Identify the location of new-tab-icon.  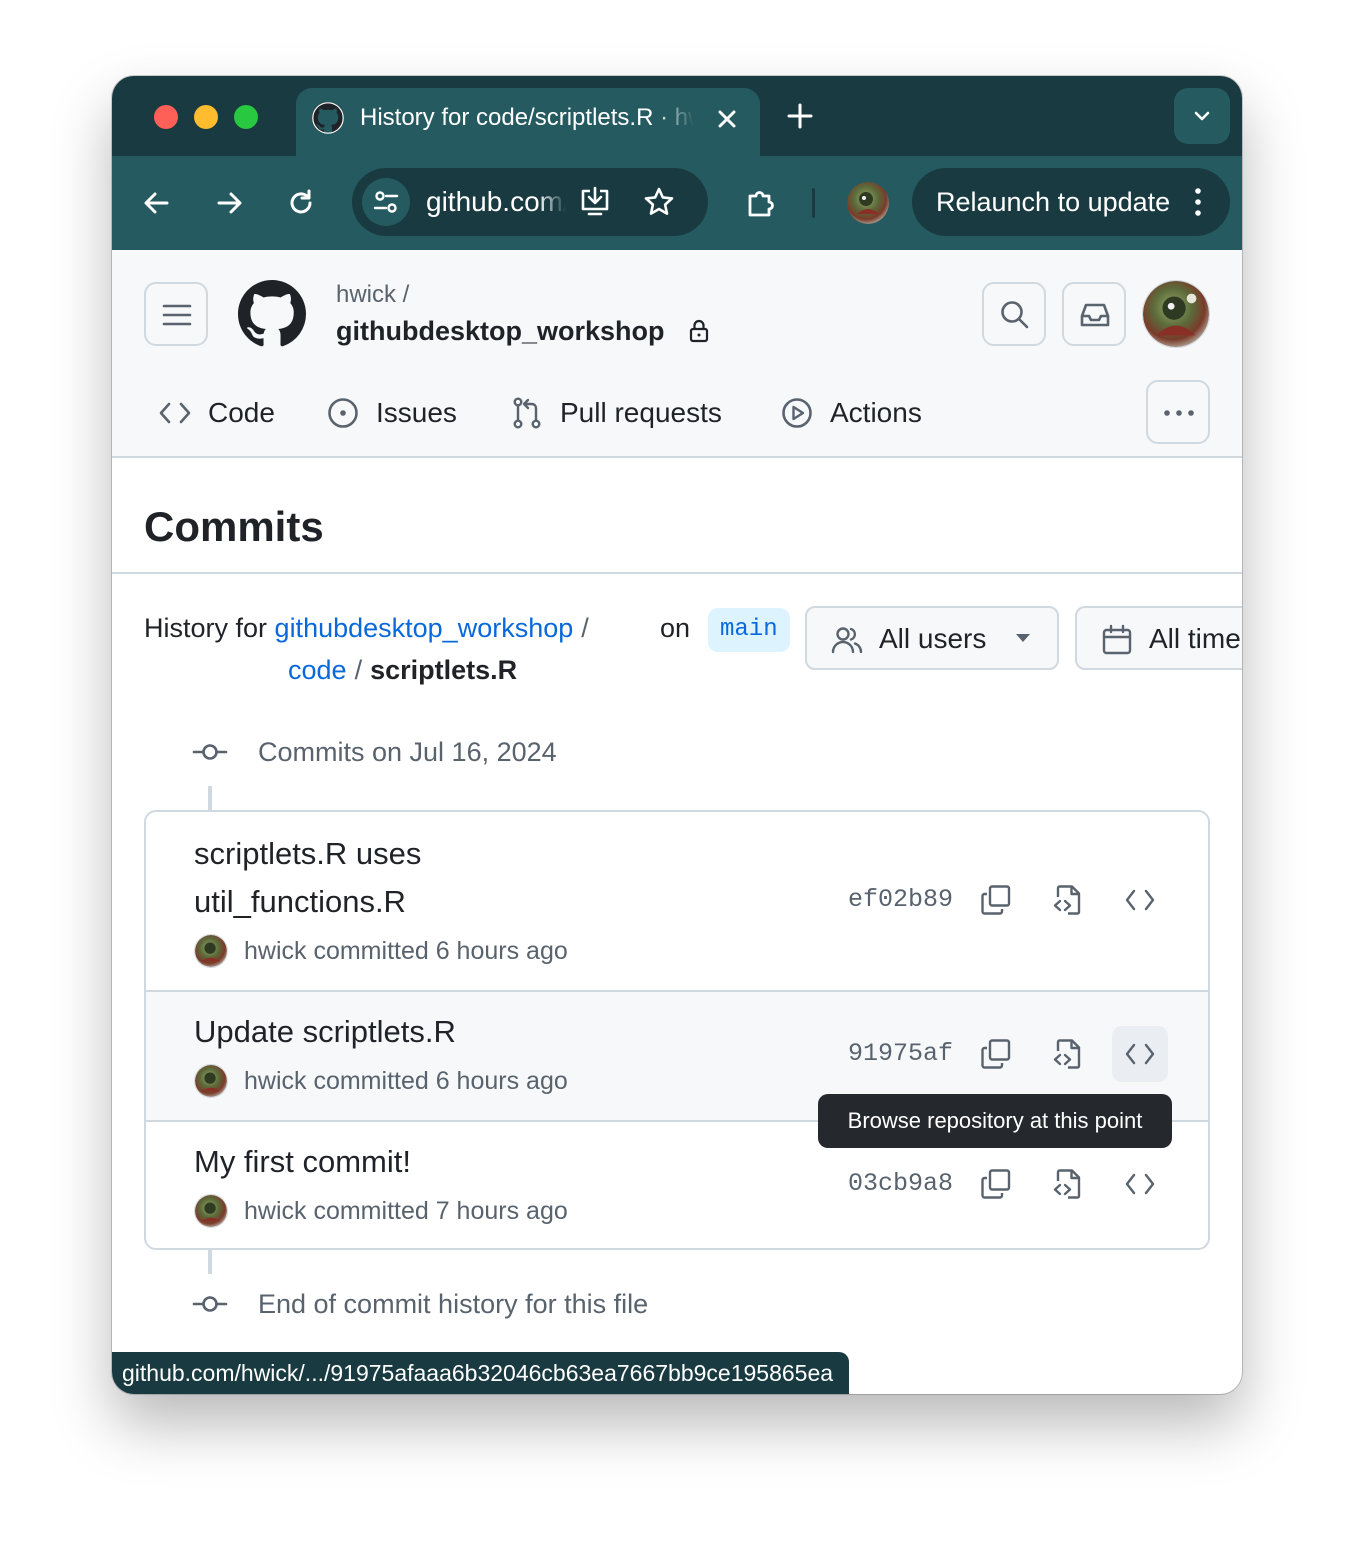
(800, 116).